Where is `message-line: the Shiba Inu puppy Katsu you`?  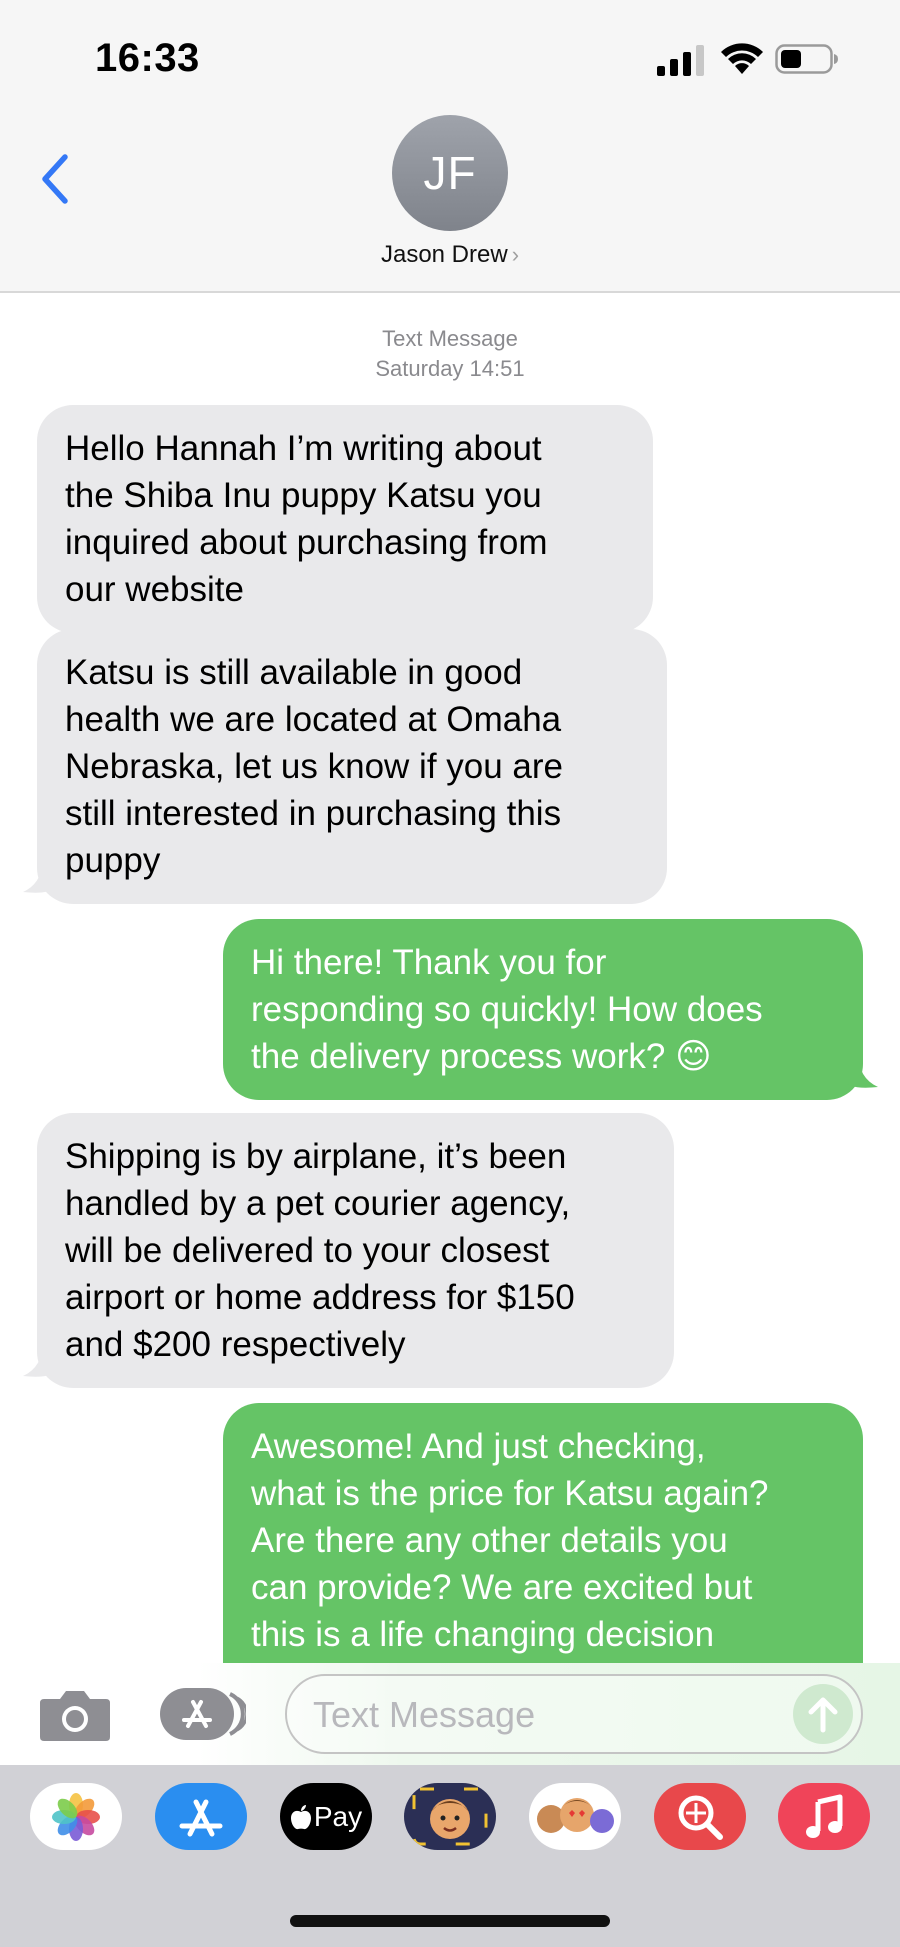
message-line: the Shiba Inu puppy Katsu you is located at coordinates (303, 495).